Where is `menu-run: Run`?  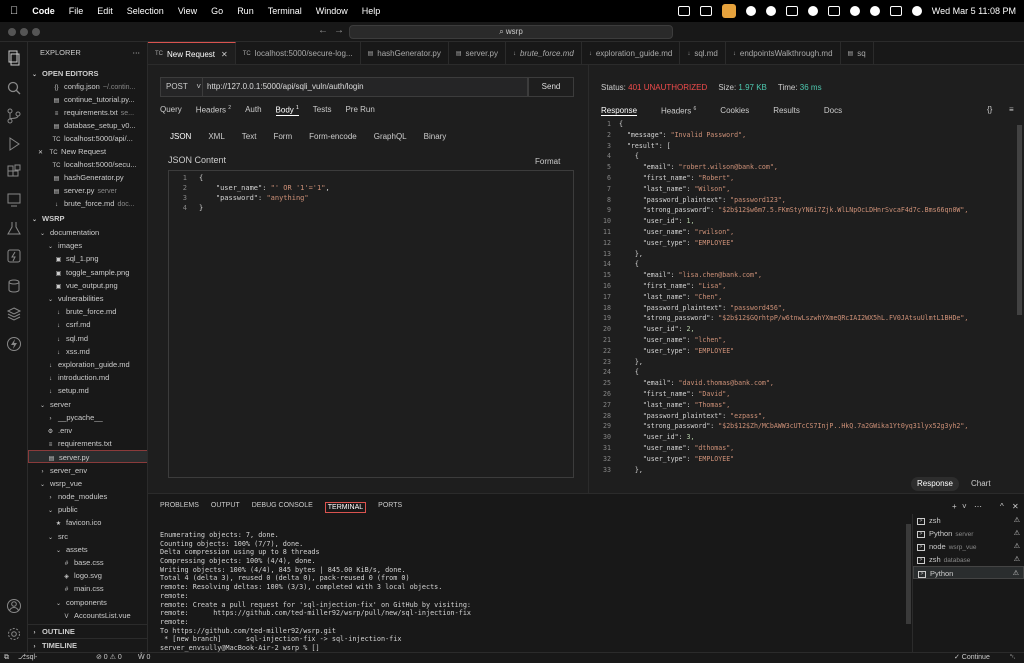
menu-run: Run is located at coordinates (245, 11).